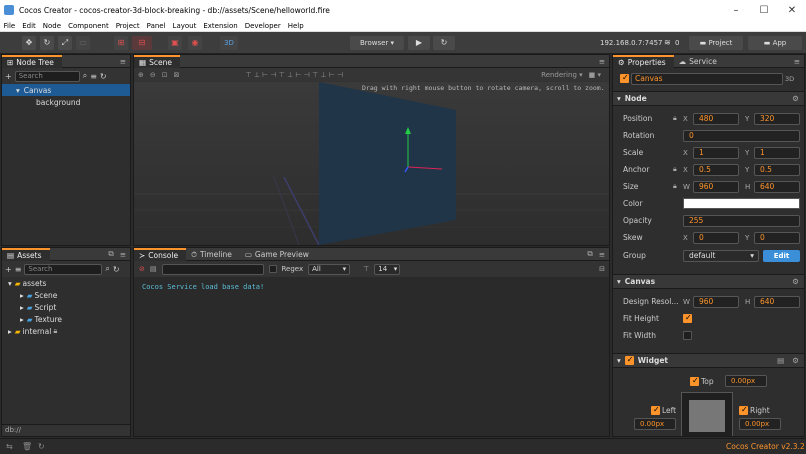  What do you see at coordinates (643, 61) in the screenshot?
I see `tab-properties: ⚙ Properties` at bounding box center [643, 61].